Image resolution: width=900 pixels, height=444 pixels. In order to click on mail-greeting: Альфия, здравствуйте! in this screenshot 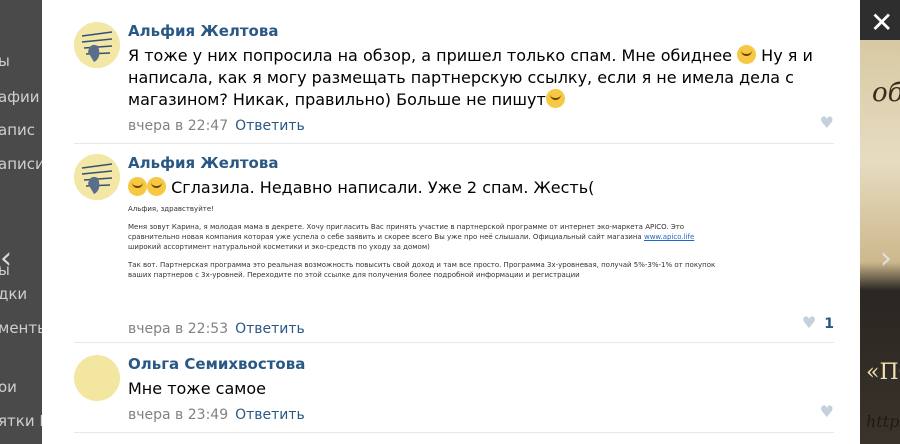, I will do `click(171, 209)`.